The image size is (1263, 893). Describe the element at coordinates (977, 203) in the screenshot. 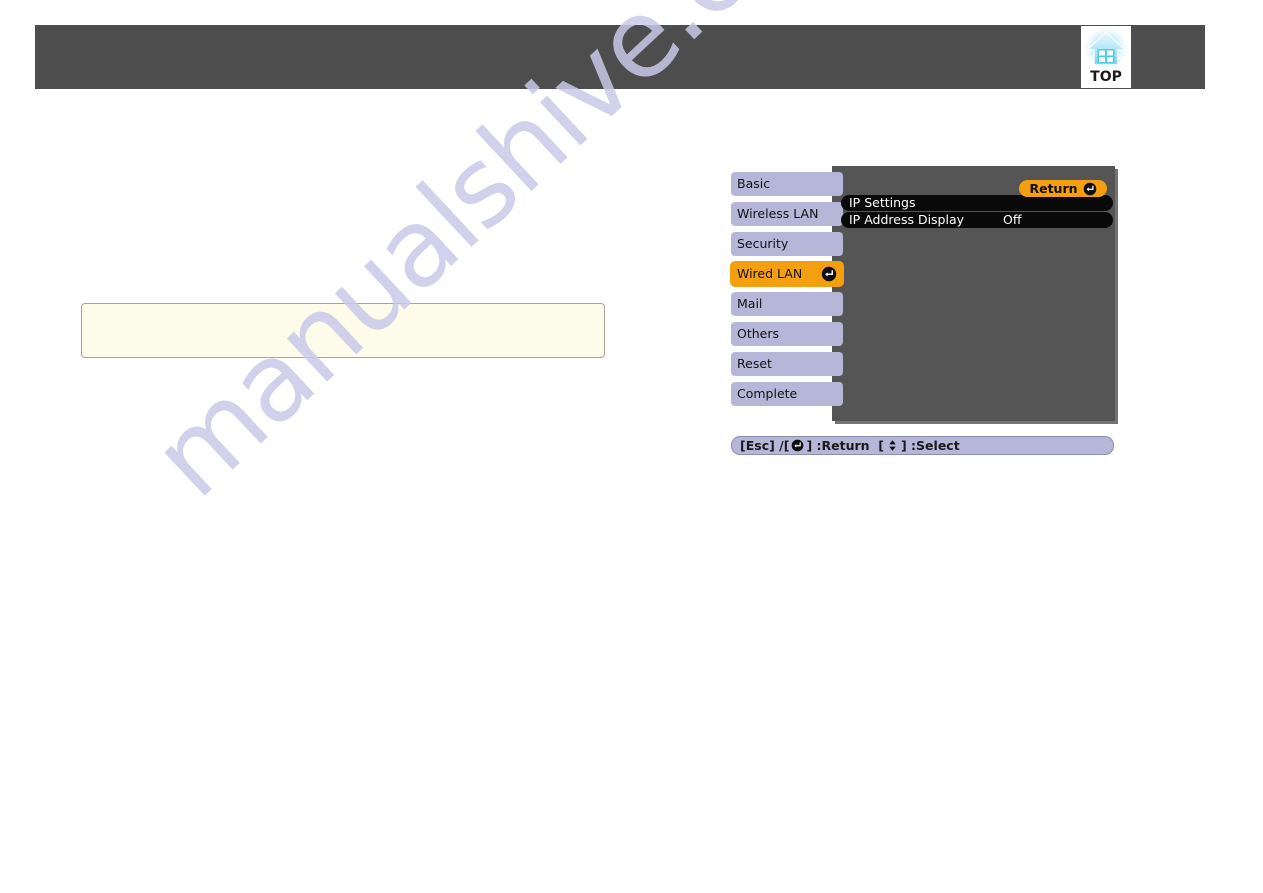

I see `osd-row-ip-settings: IP Settings` at that location.